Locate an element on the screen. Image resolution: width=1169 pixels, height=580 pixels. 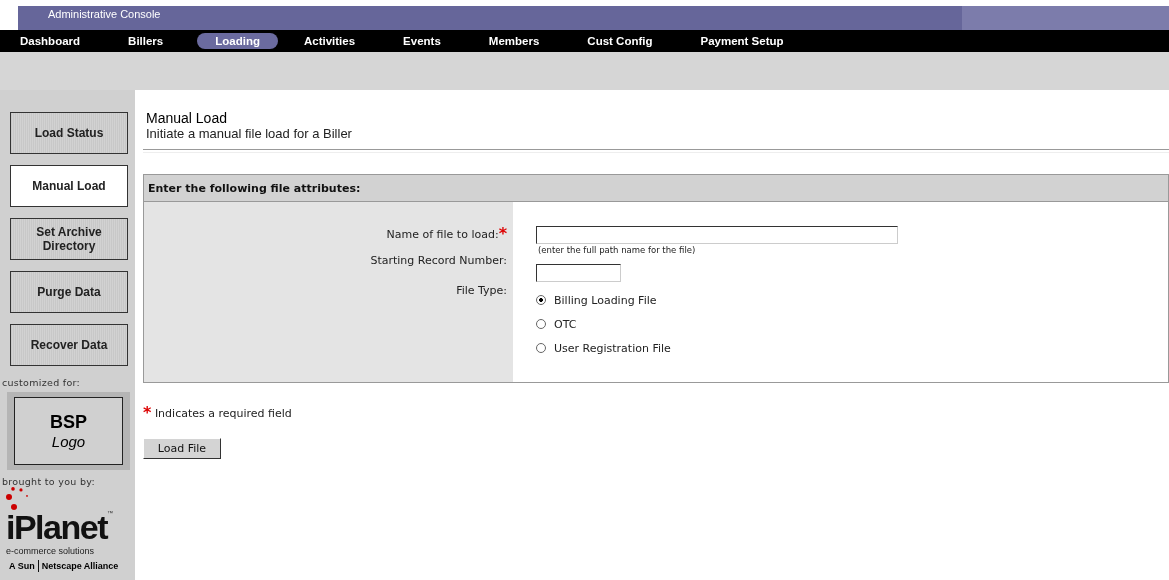
load-file-button: Load File is located at coordinates (182, 448).